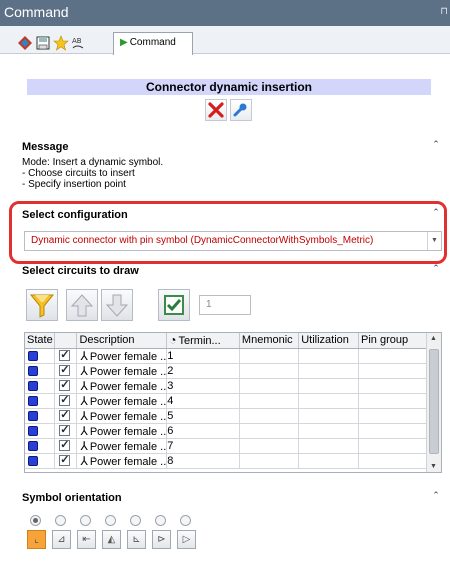 This screenshot has height=567, width=450. I want to click on move-up-button, so click(82, 305).